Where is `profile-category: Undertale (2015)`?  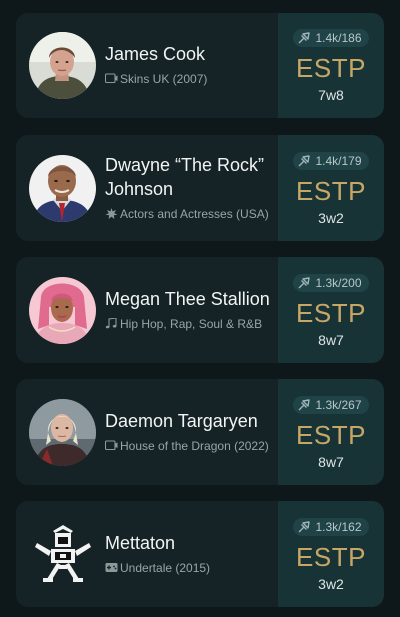
profile-category: Undertale (2015) is located at coordinates (157, 568).